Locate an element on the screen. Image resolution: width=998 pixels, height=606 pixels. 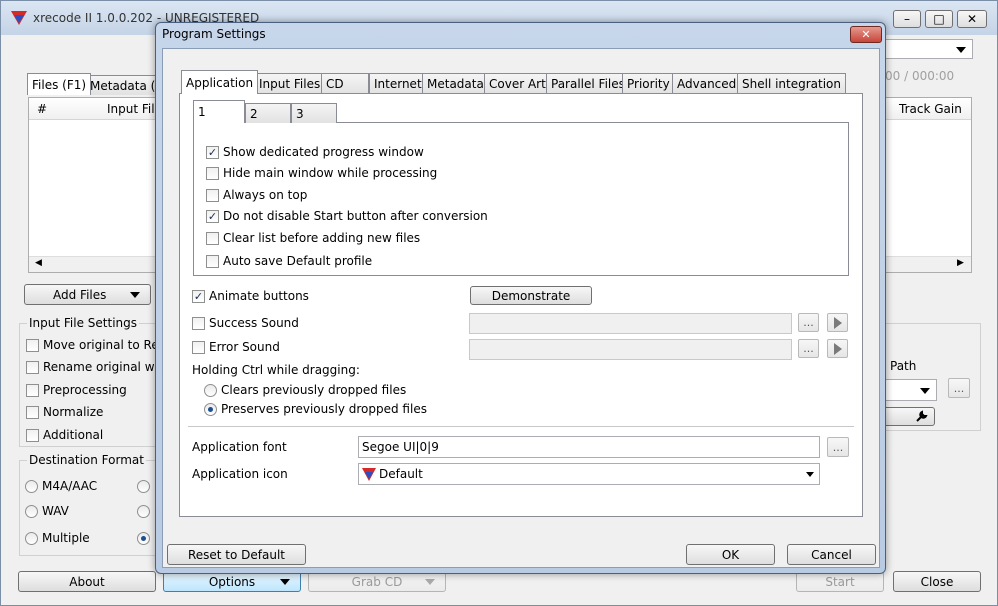
dialog-close-button: ✕ is located at coordinates (866, 34).